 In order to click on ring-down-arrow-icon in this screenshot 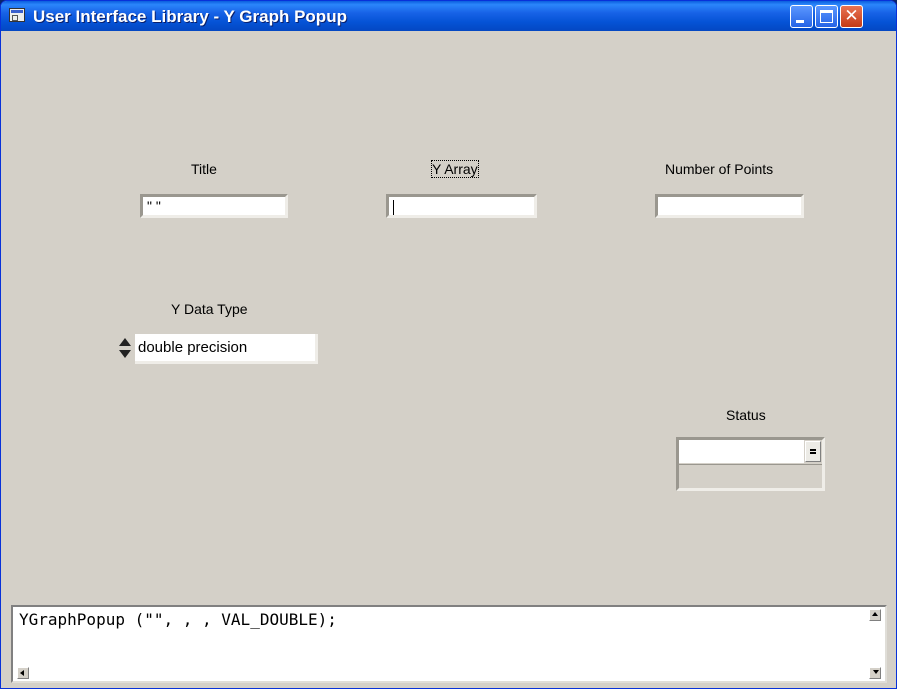, I will do `click(125, 354)`.